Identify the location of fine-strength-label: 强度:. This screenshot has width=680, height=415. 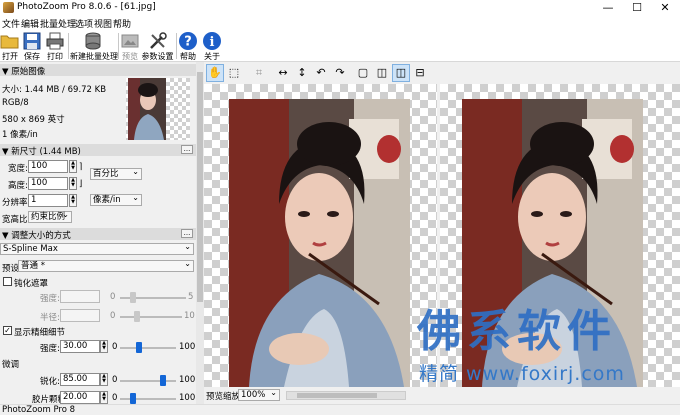
(50, 349).